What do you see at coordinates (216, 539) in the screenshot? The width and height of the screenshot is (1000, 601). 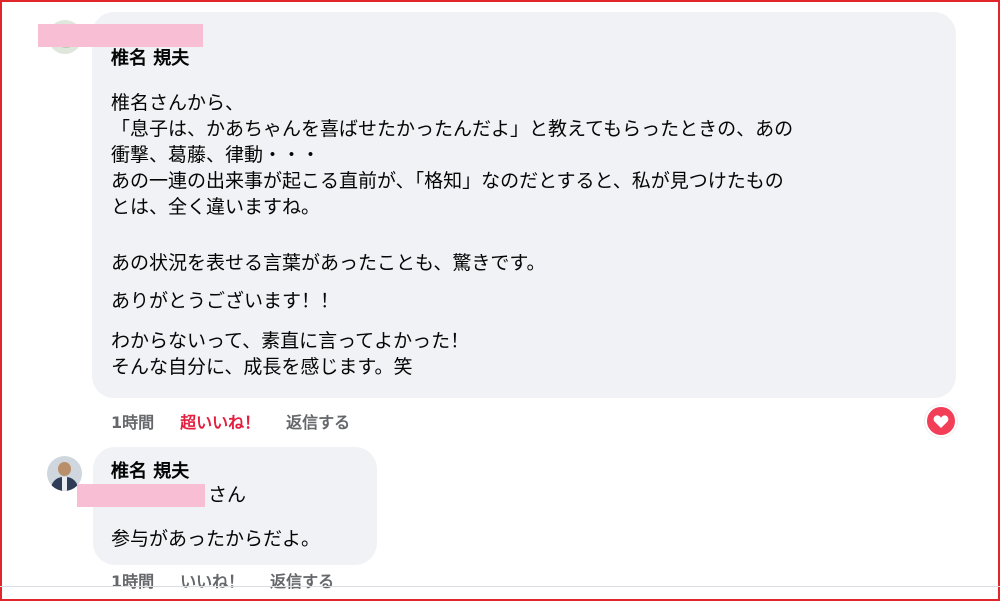 I see `comment-text: 参与があったからだよ。` at bounding box center [216, 539].